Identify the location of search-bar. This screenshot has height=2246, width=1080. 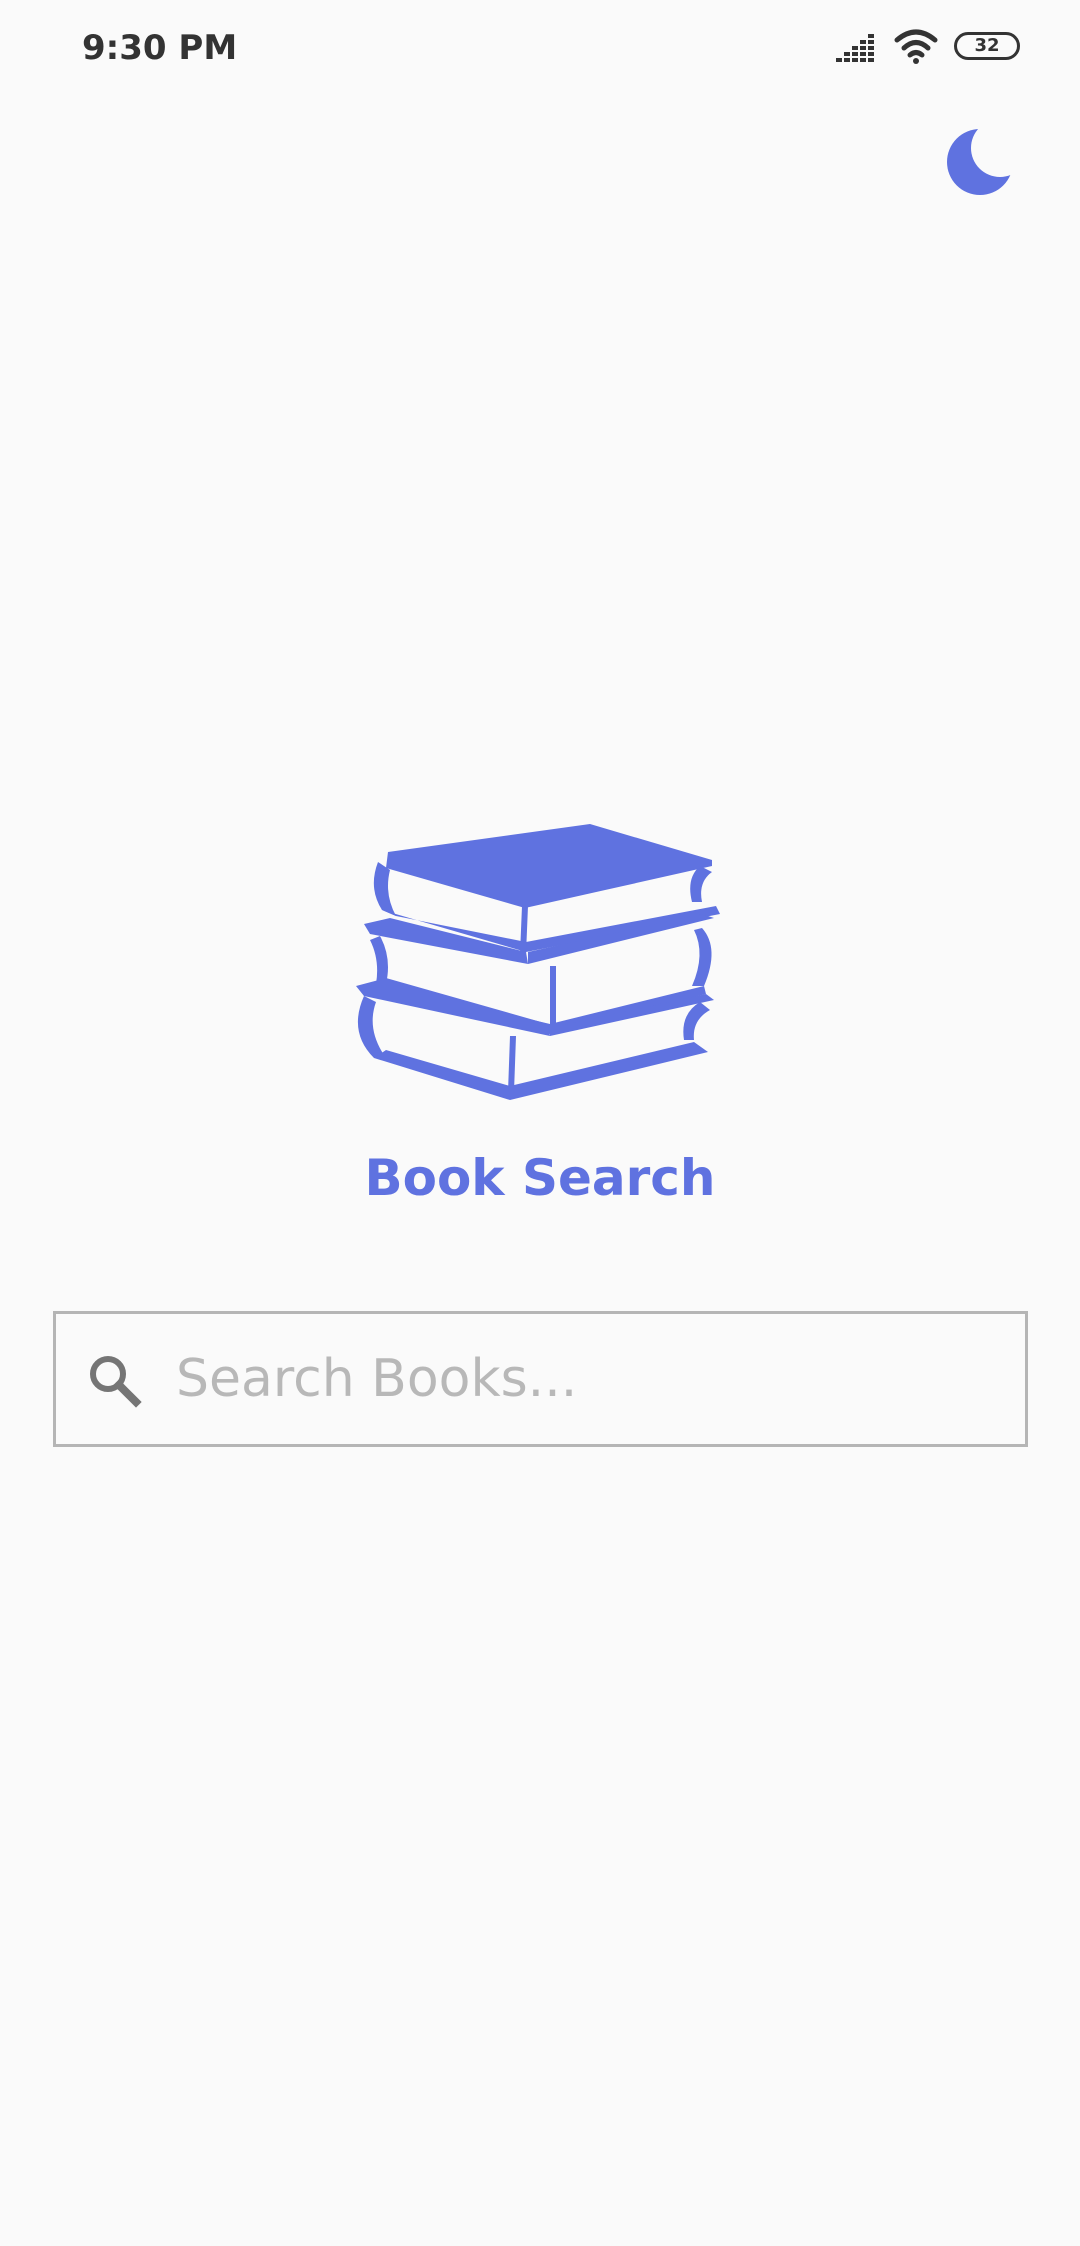
(540, 1379).